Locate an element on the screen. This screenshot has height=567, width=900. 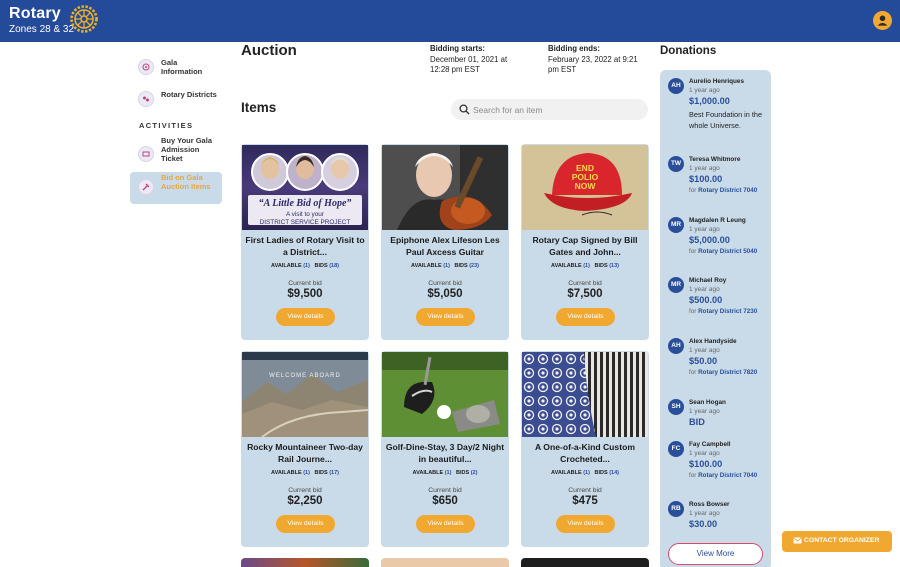
brand-logo: Rotary Zones 28 & 32 is located at coordinates (41, 20).